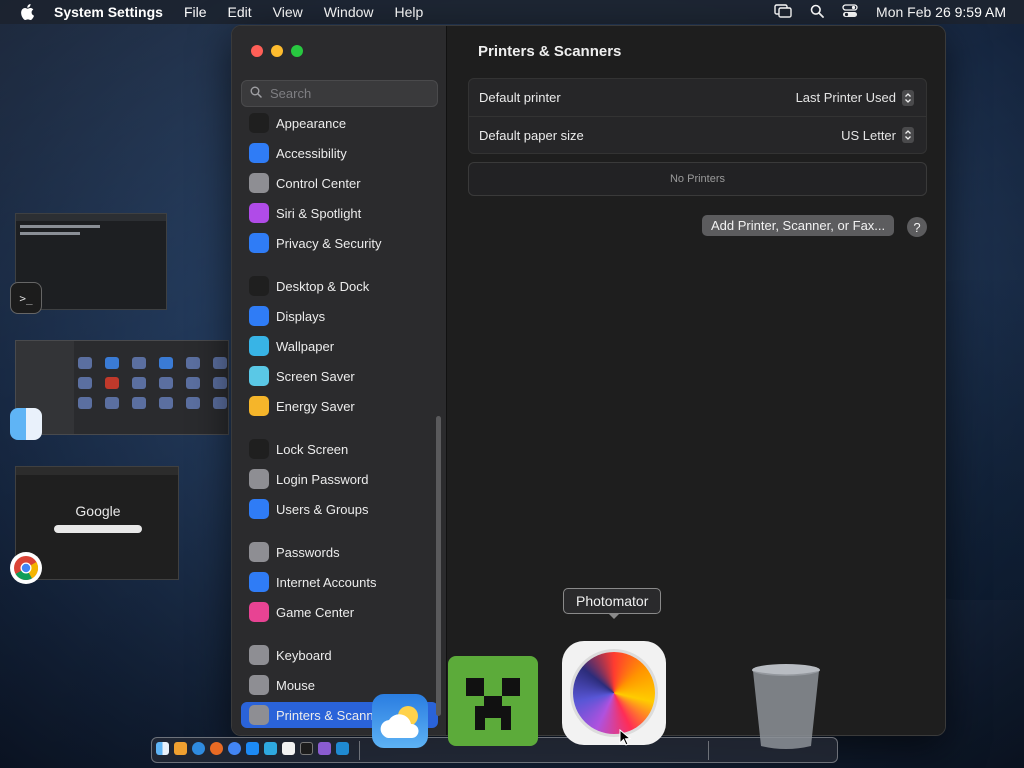 Image resolution: width=1024 pixels, height=768 pixels. I want to click on menu-help: Help, so click(409, 12).